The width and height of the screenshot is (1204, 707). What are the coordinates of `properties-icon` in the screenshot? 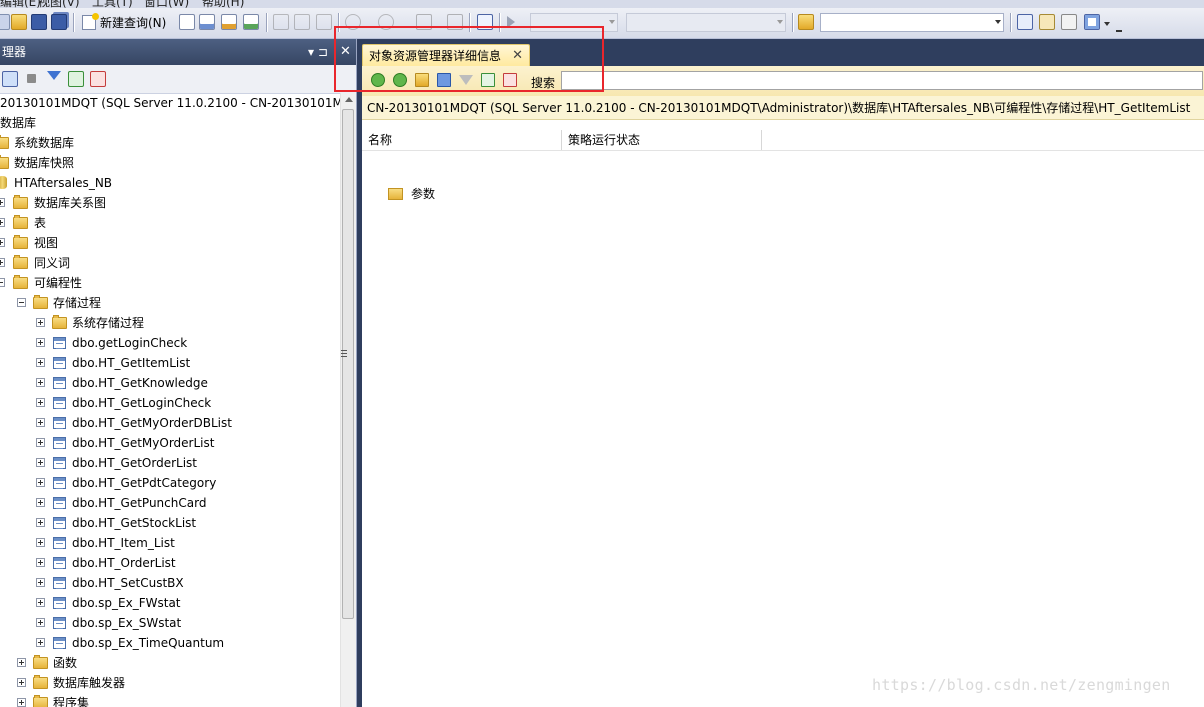 It's located at (1069, 22).